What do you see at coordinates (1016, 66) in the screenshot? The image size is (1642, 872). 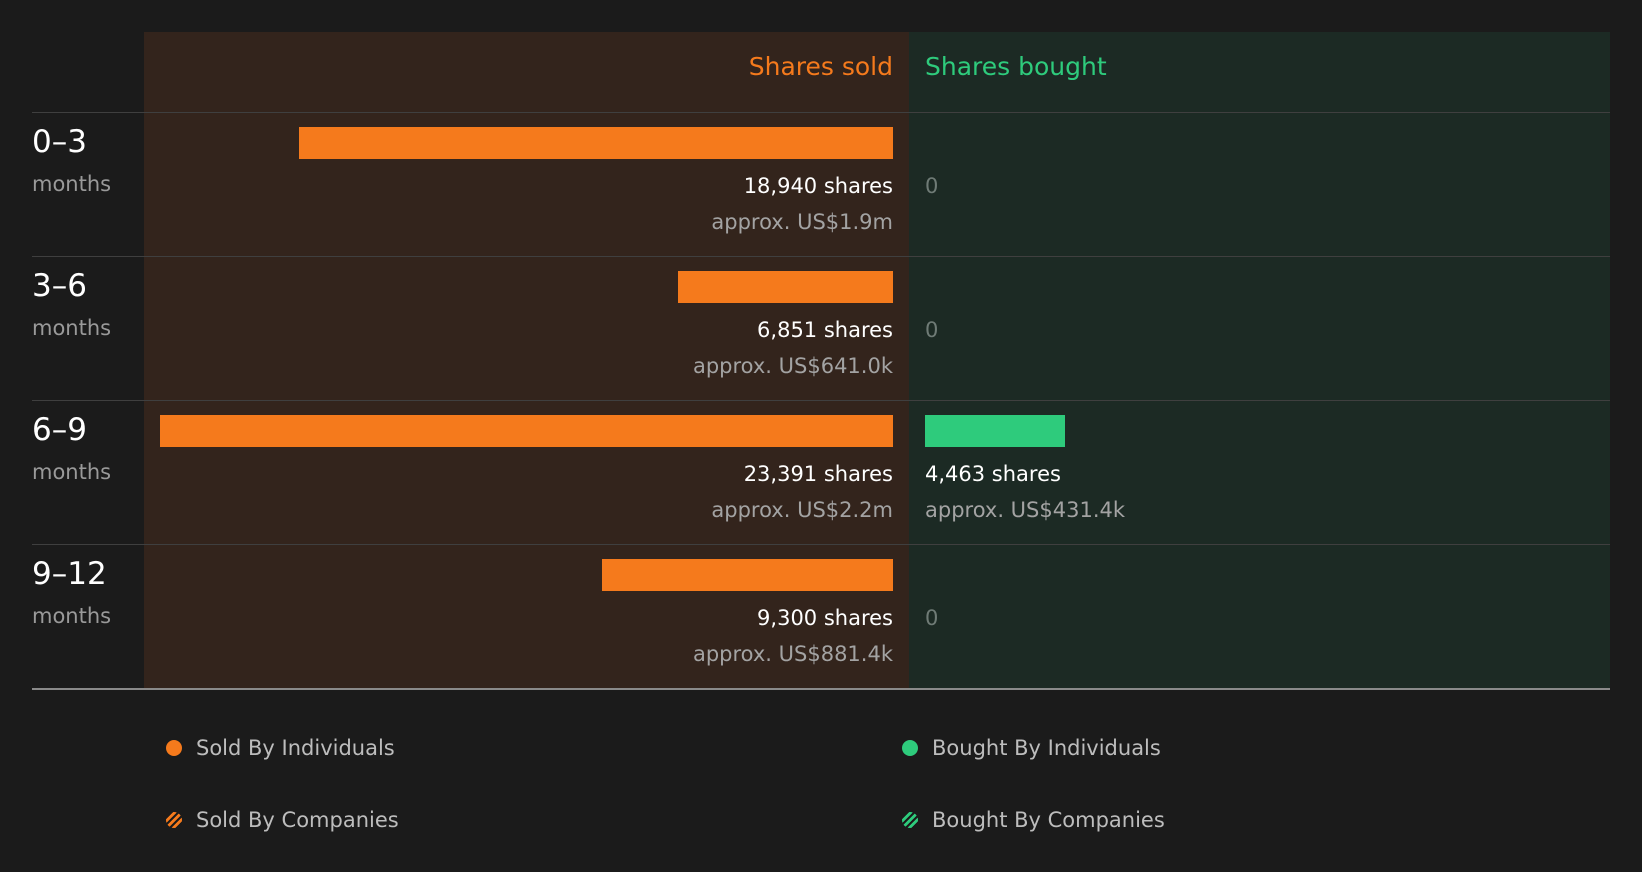 I see `bought-column-header: Shares bought` at bounding box center [1016, 66].